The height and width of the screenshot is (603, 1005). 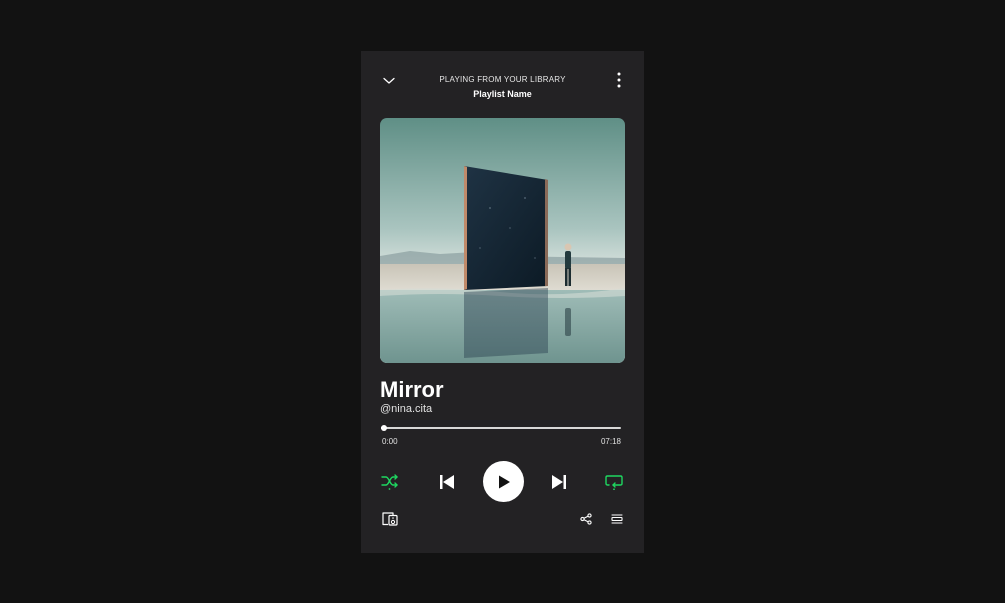 I want to click on queue-icon, so click(x=617, y=519).